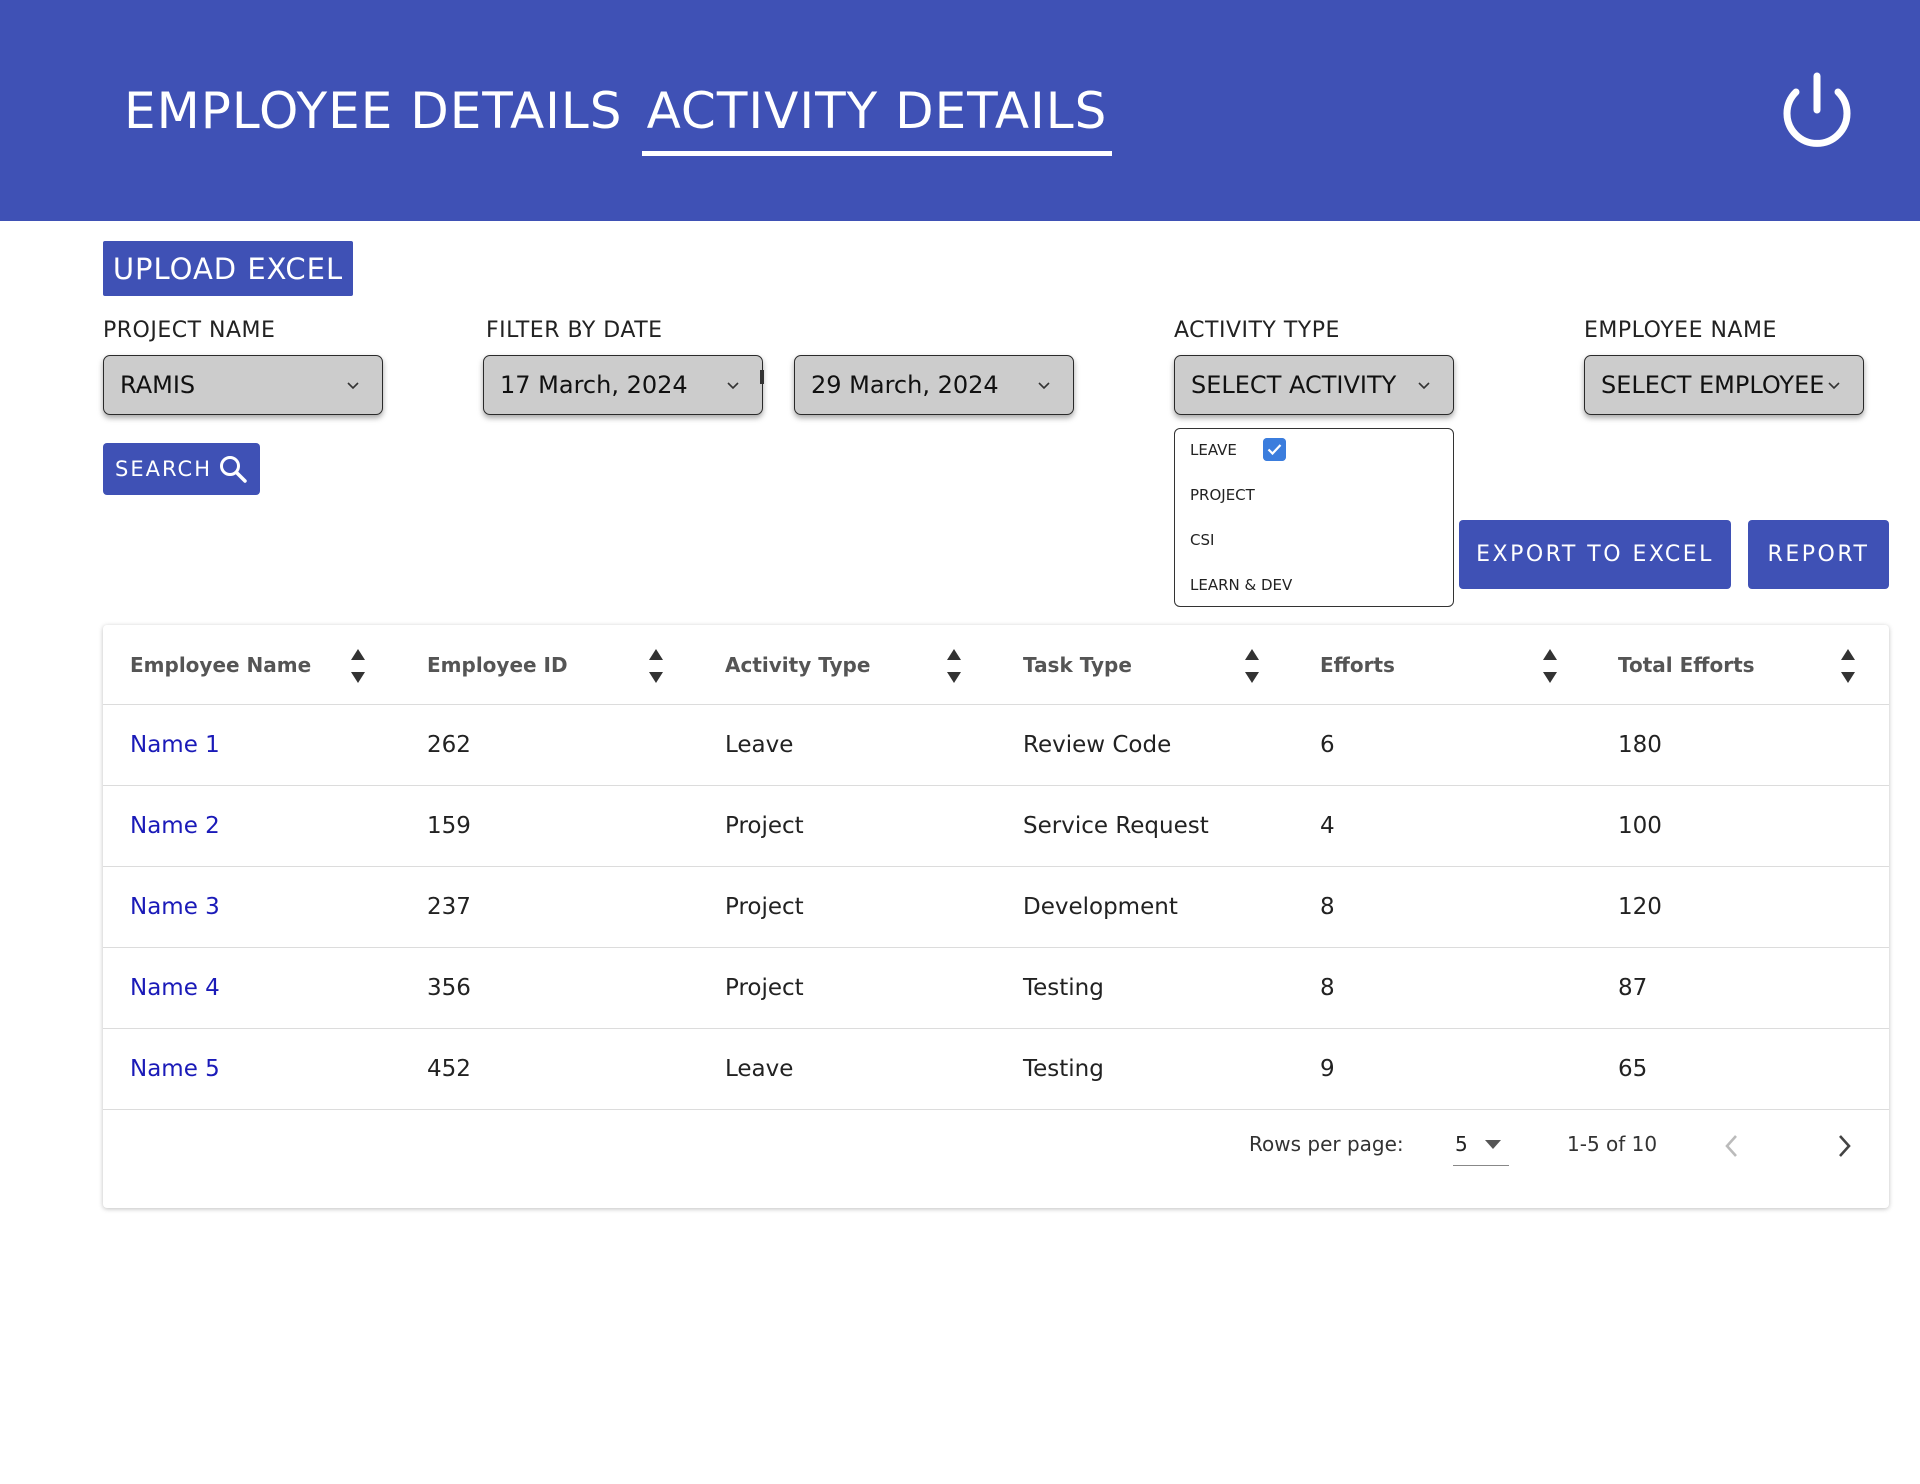 This screenshot has height=1484, width=1920. What do you see at coordinates (1633, 1069) in the screenshot?
I see `total-efforts-cell: 65` at bounding box center [1633, 1069].